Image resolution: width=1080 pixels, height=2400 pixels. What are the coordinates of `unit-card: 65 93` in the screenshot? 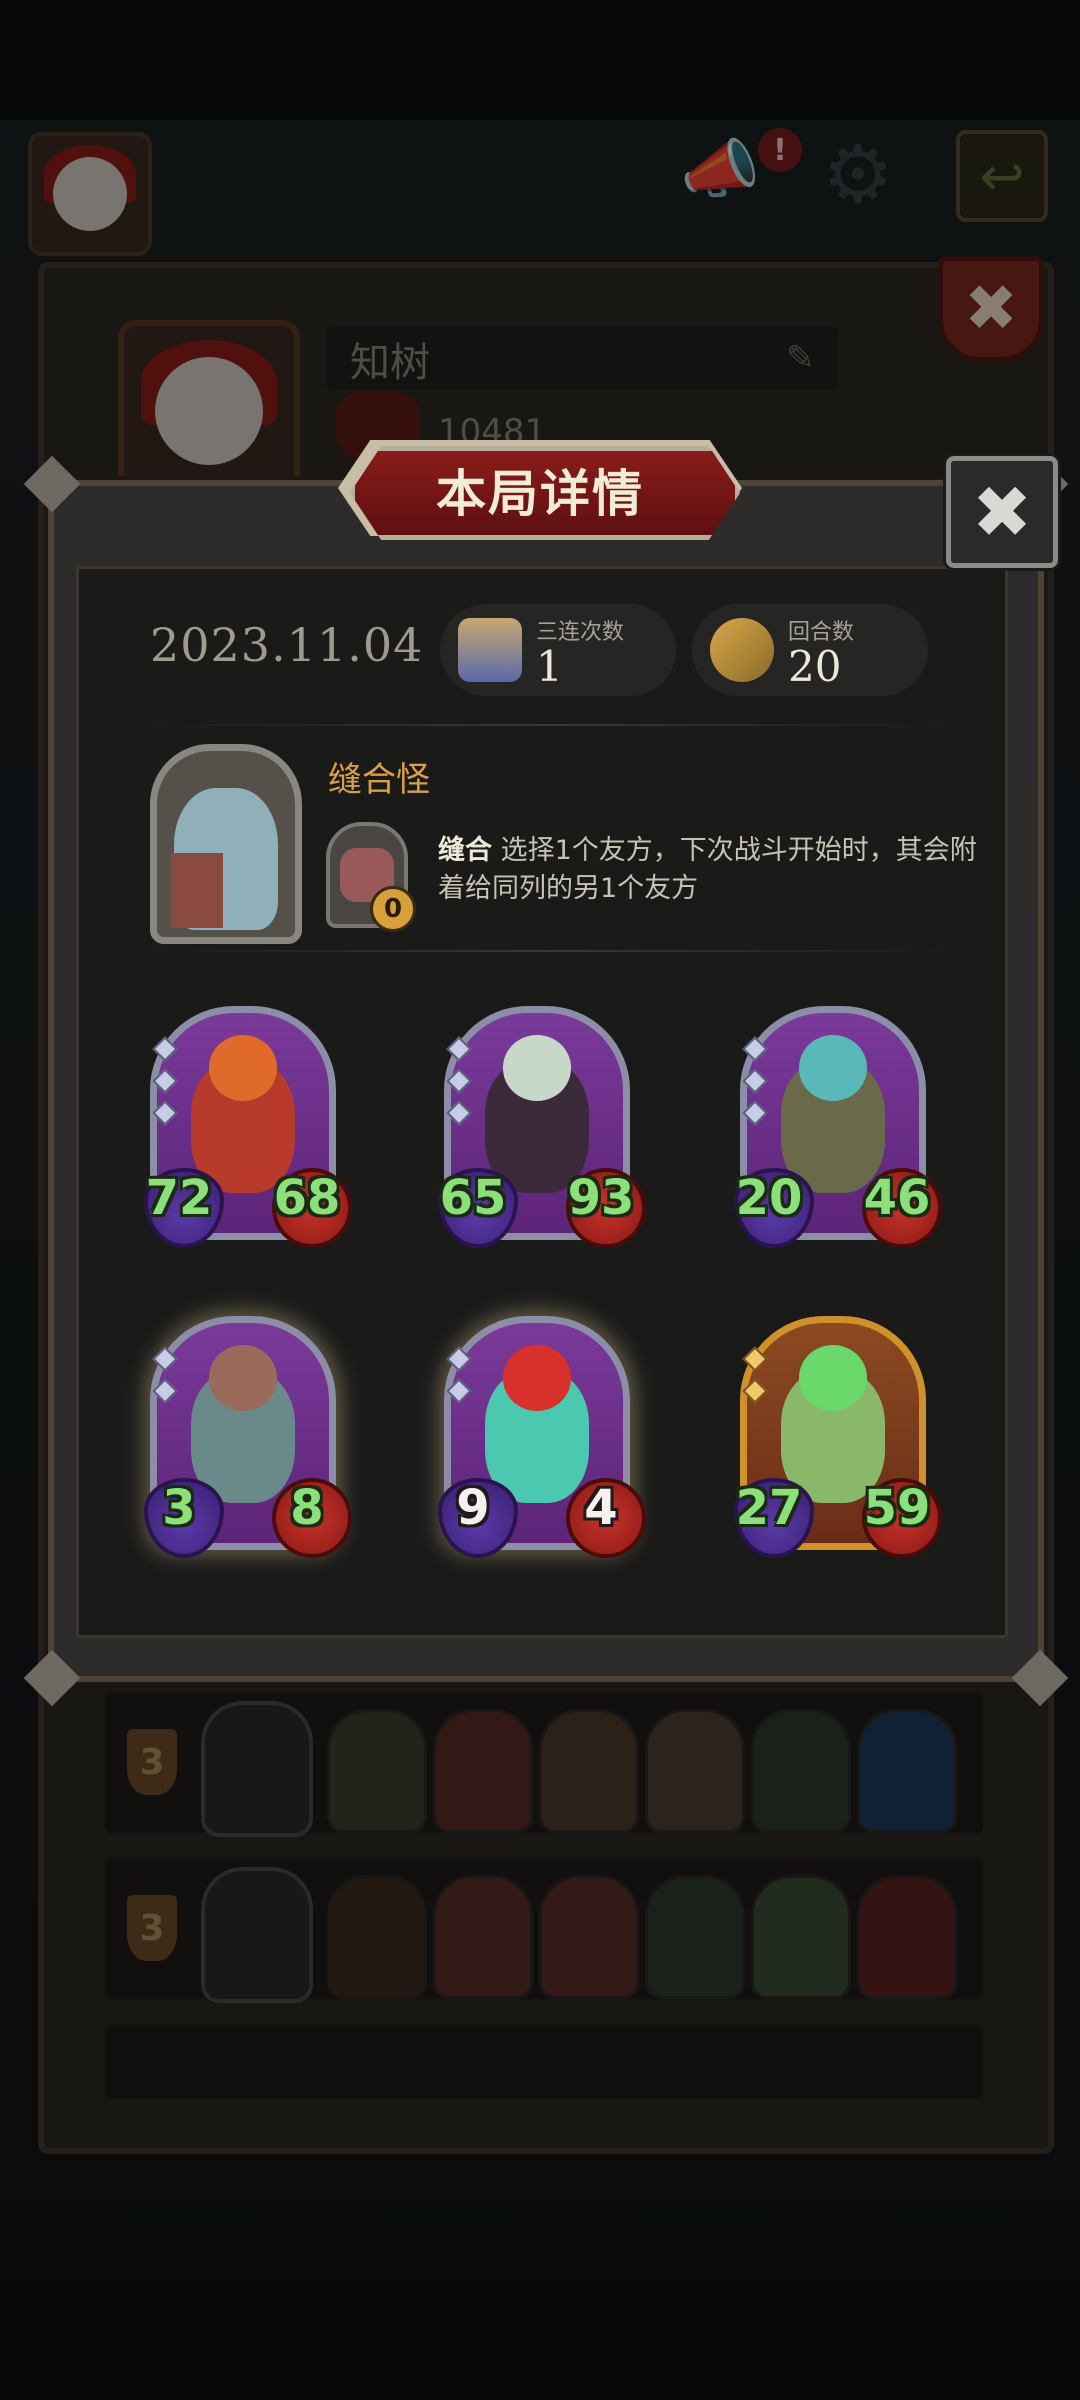 It's located at (542, 1127).